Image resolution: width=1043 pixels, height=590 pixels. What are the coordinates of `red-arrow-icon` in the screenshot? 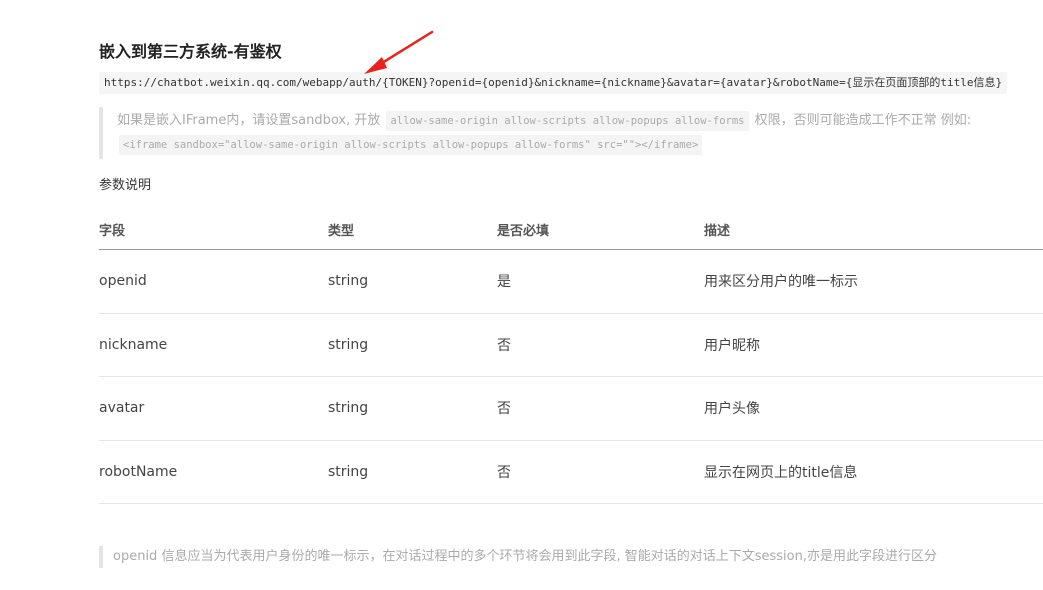 It's located at (399, 52).